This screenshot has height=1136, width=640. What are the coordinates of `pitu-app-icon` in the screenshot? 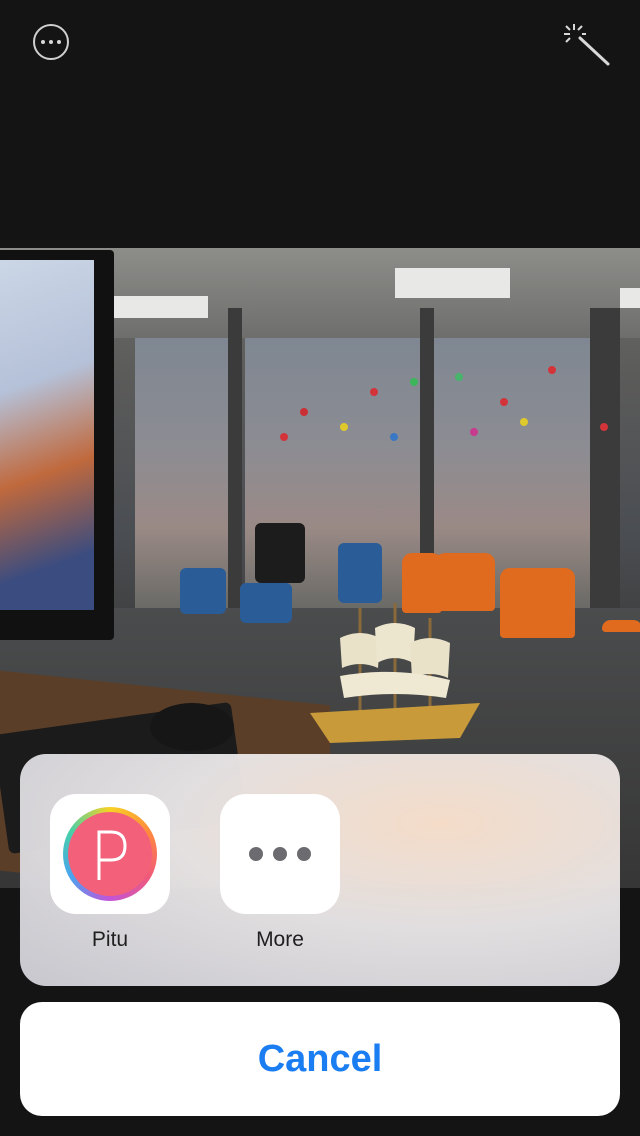 It's located at (110, 854).